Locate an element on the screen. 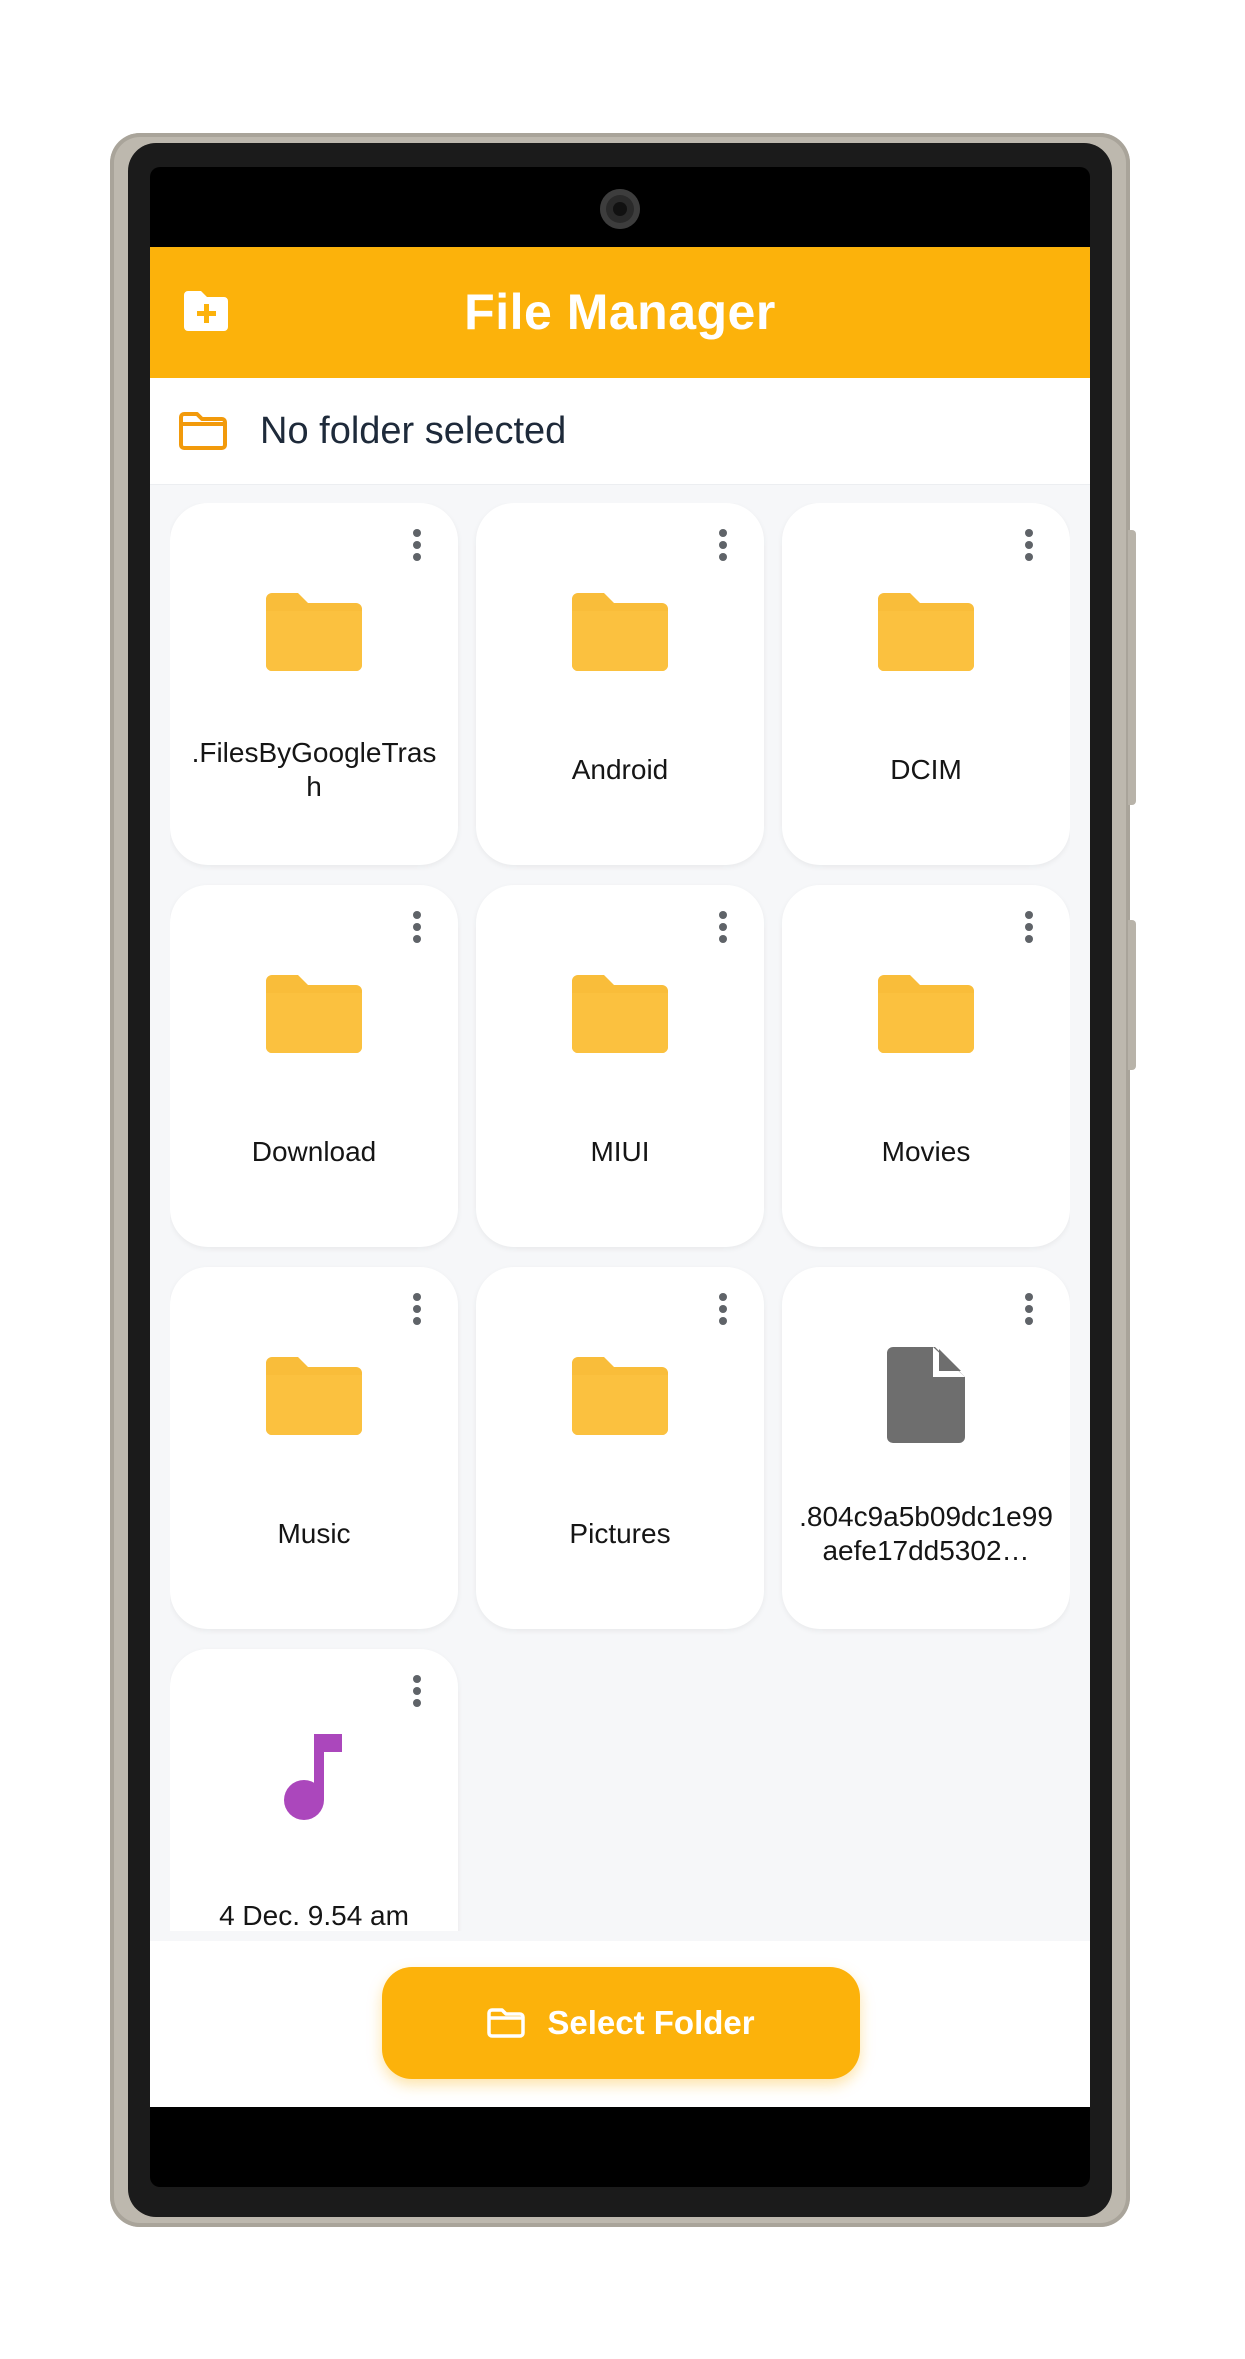 Image resolution: width=1245 pixels, height=2359 pixels. select-folder-button: Select Folder is located at coordinates (621, 2023).